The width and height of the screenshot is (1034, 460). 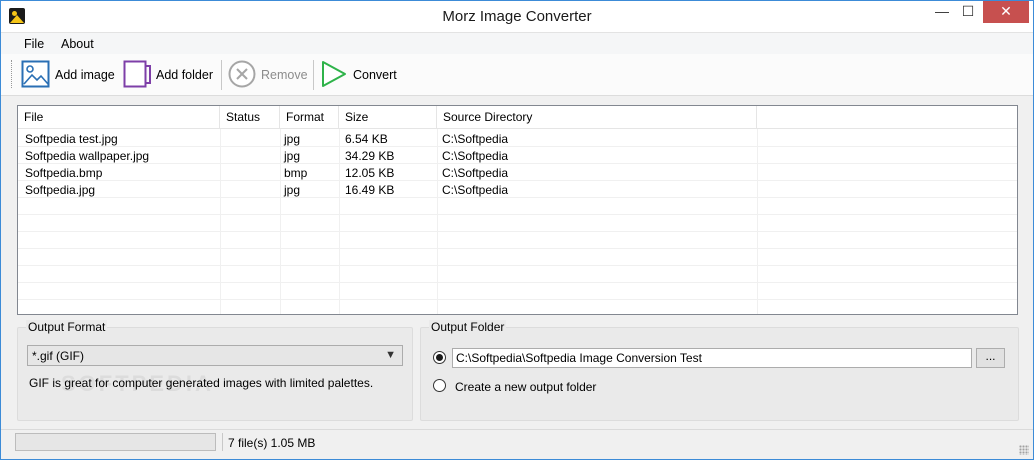 What do you see at coordinates (272, 443) in the screenshot?
I see `status-summary: 7 file(s) 1.05 MB` at bounding box center [272, 443].